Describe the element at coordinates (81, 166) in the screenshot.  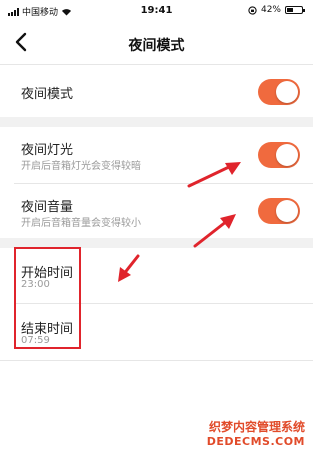
I see `night-light-description: 开启后音箱灯光会变得较暗` at that location.